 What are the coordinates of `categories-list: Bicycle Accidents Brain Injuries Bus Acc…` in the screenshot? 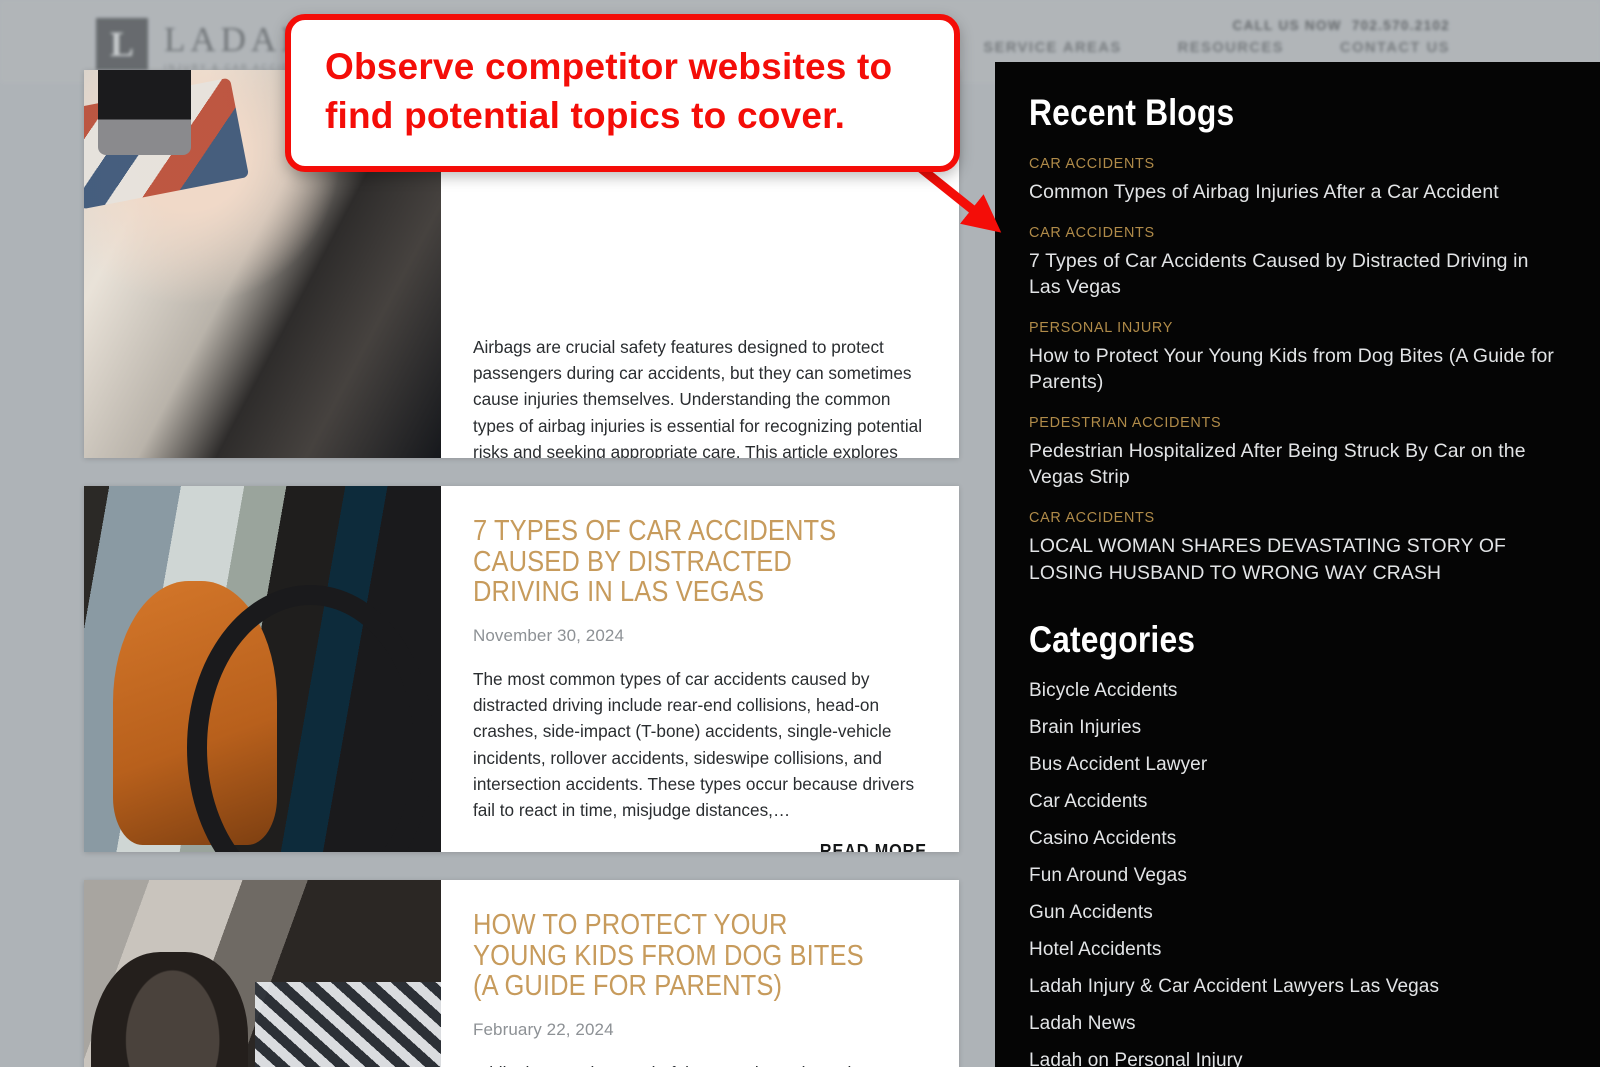 It's located at (1293, 873).